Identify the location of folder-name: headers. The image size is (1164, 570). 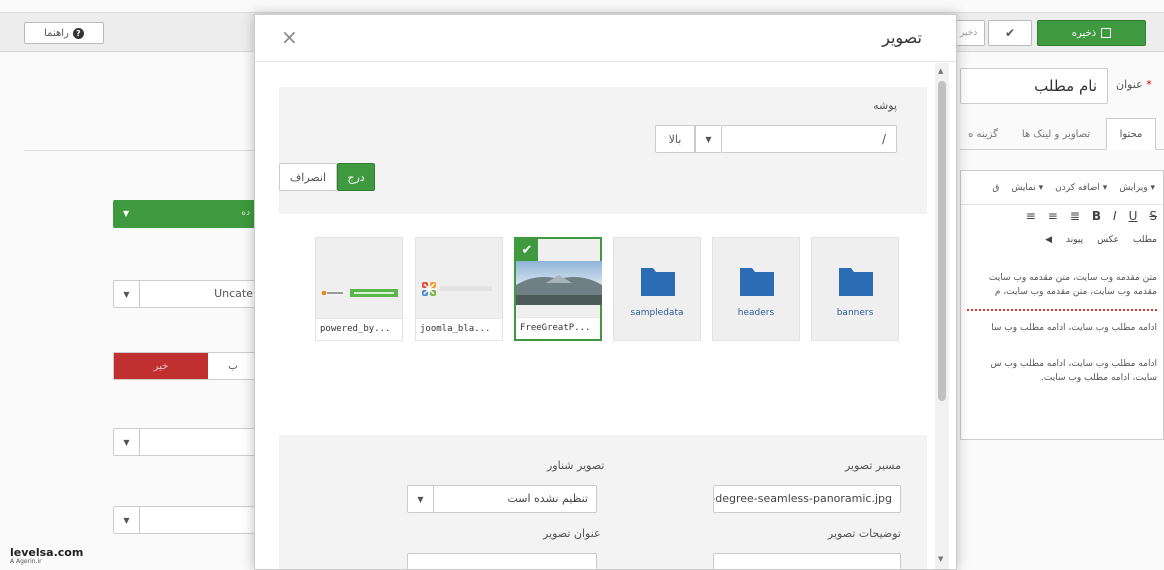
(756, 313).